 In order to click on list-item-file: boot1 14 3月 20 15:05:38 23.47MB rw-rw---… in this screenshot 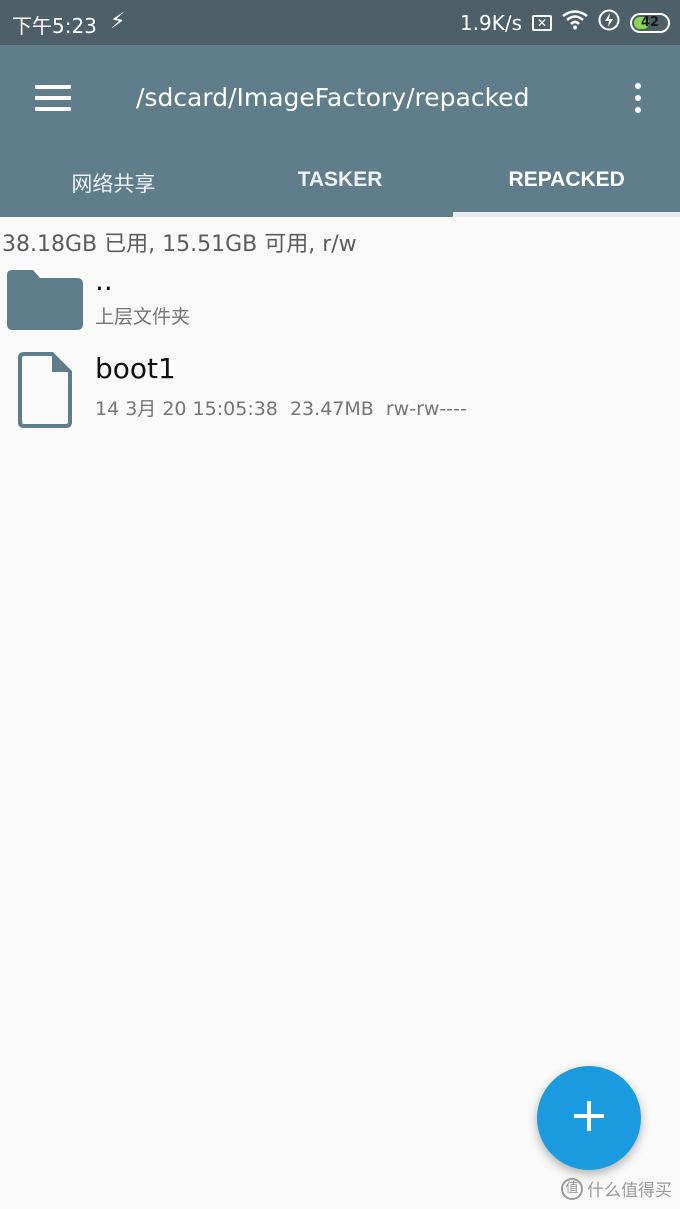, I will do `click(340, 387)`.